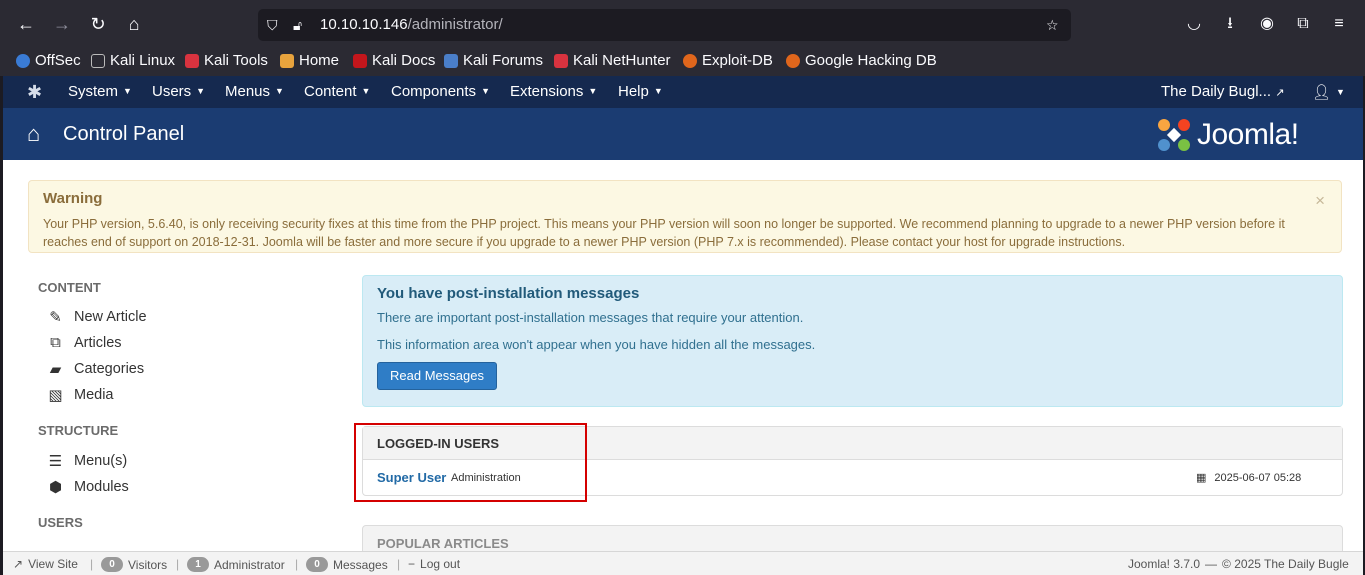 The height and width of the screenshot is (575, 1365). What do you see at coordinates (73, 198) in the screenshot?
I see `warning-title: Warning` at bounding box center [73, 198].